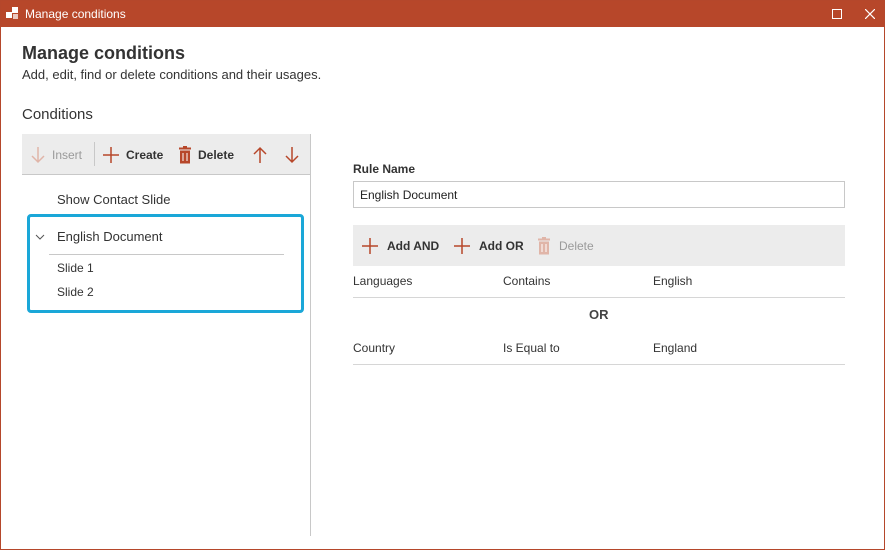 The height and width of the screenshot is (550, 885). What do you see at coordinates (599, 353) in the screenshot?
I see `rule-row: Country Is Equal to England` at bounding box center [599, 353].